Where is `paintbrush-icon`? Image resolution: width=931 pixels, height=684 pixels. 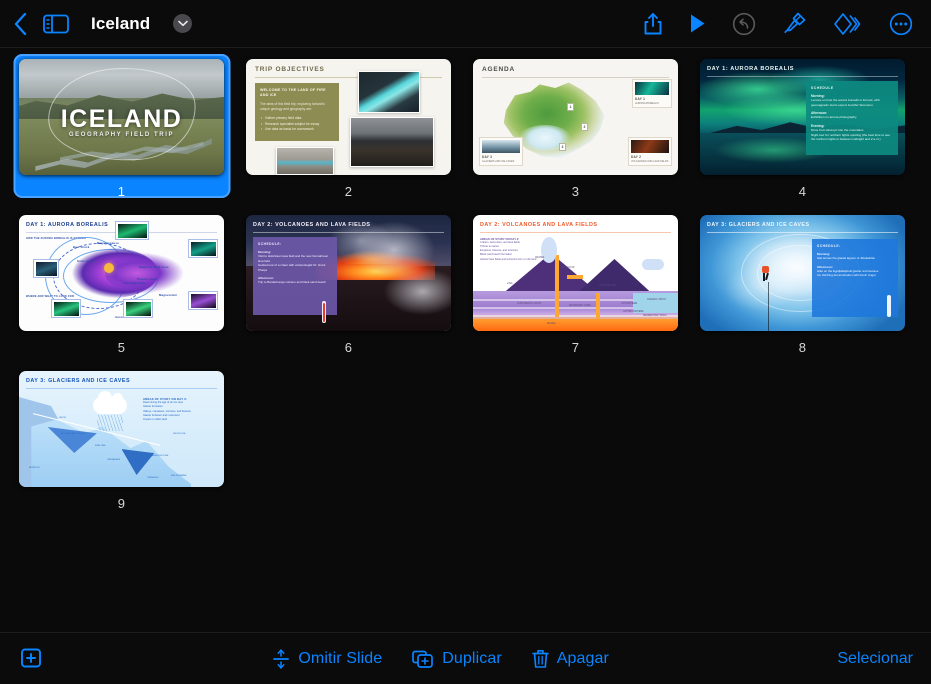
paintbrush-icon is located at coordinates (794, 23).